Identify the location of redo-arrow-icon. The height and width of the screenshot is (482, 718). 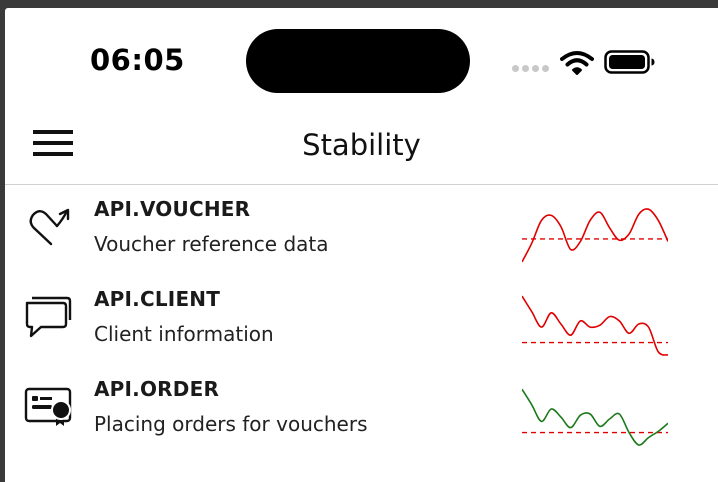
(49, 227).